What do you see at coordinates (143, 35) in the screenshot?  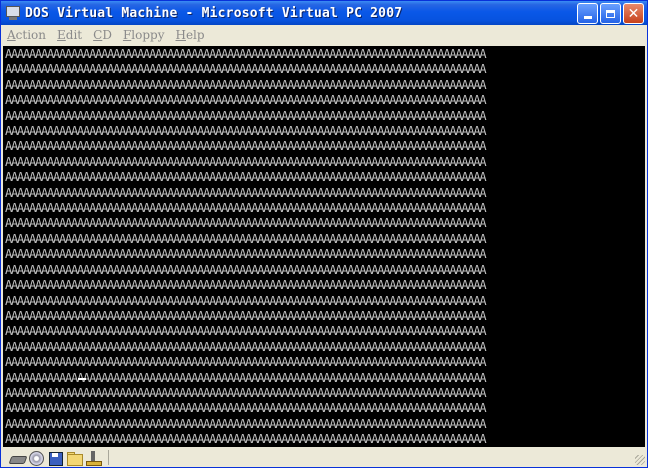 I see `menu-floppy: Floppy` at bounding box center [143, 35].